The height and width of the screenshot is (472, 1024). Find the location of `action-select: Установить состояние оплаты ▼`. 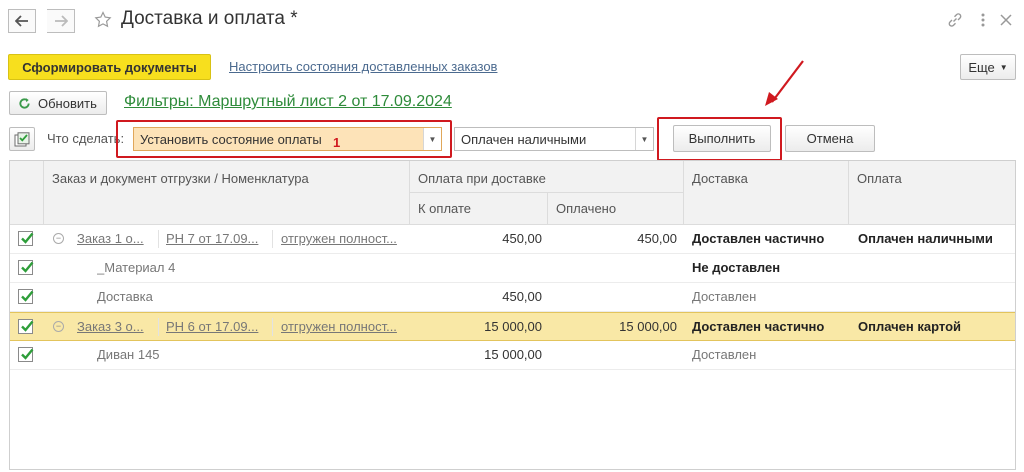

action-select: Установить состояние оплаты ▼ is located at coordinates (287, 139).